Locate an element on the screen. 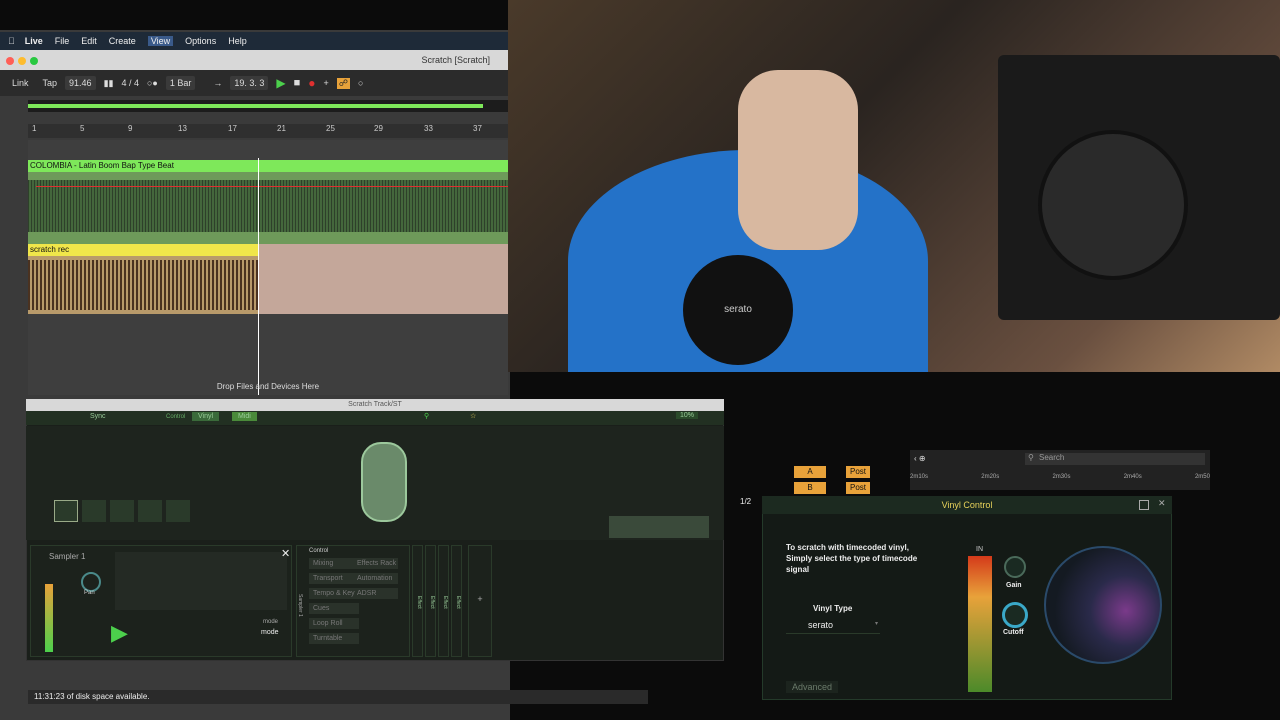 Image resolution: width=1280 pixels, height=720 pixels. minimize-window-icon is located at coordinates (22, 61).